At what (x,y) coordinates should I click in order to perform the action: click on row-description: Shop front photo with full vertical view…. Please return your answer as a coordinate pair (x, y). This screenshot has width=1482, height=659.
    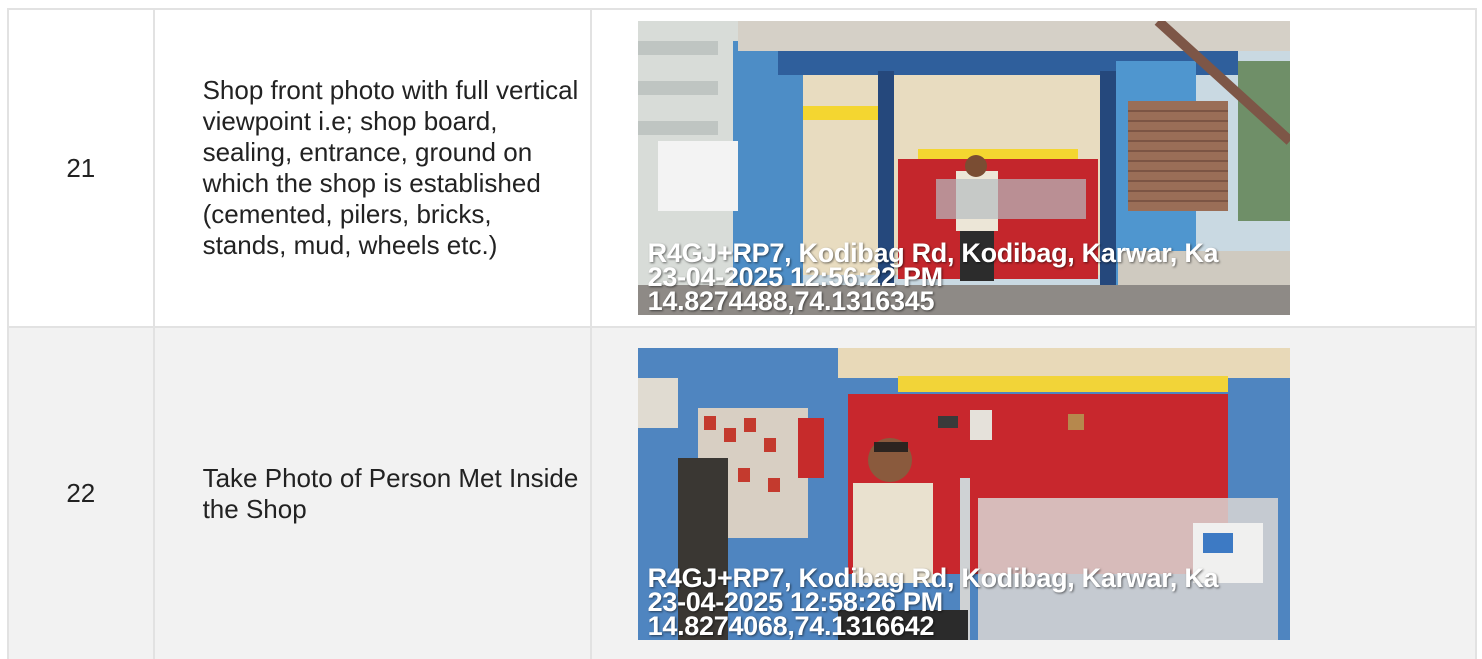
    Looking at the image, I should click on (372, 168).